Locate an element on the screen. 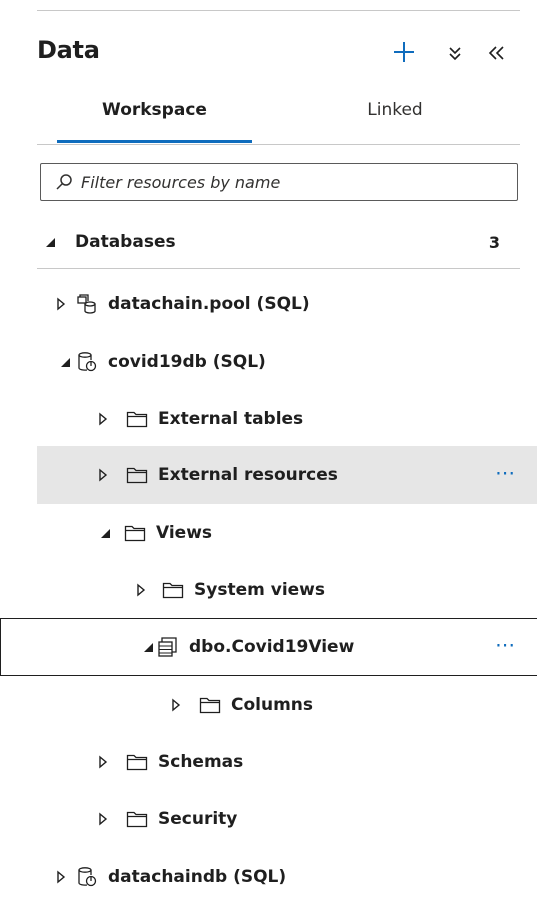 The image size is (537, 906). double-chevron-left-icon is located at coordinates (496, 53).